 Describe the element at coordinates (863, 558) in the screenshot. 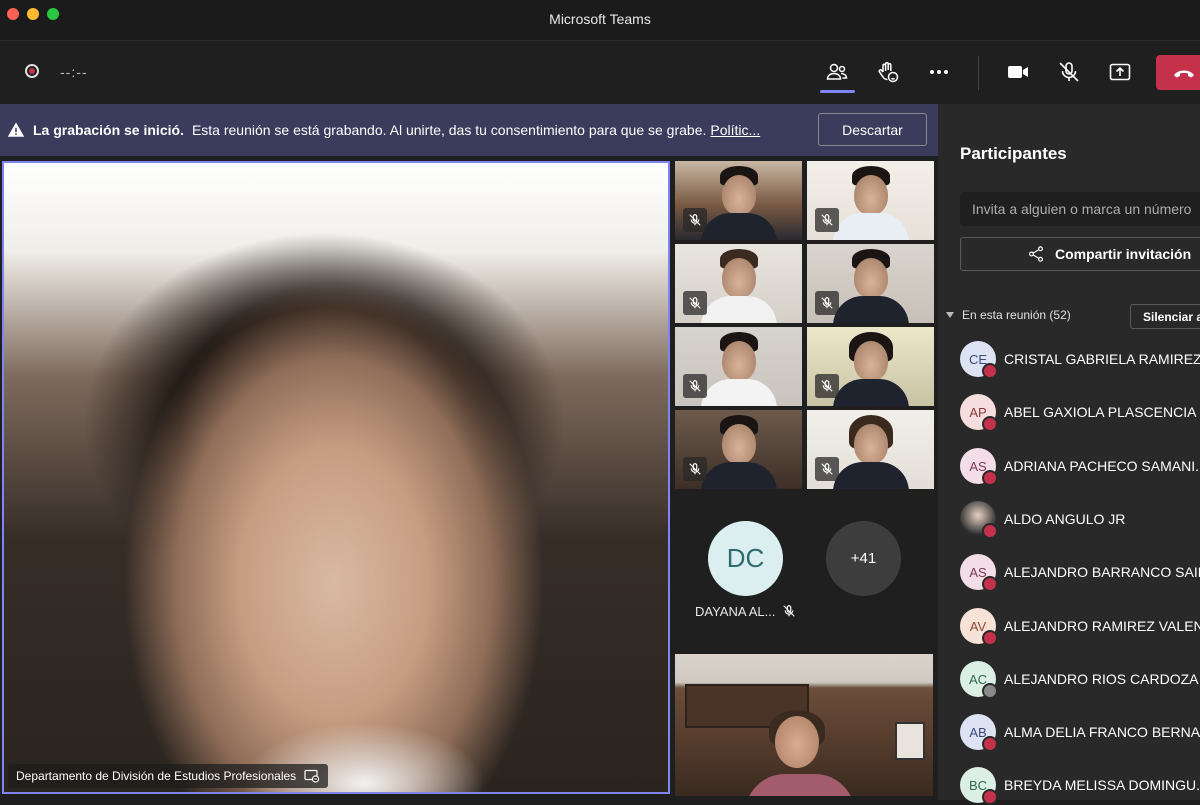

I see `more-participants-button: +41` at that location.